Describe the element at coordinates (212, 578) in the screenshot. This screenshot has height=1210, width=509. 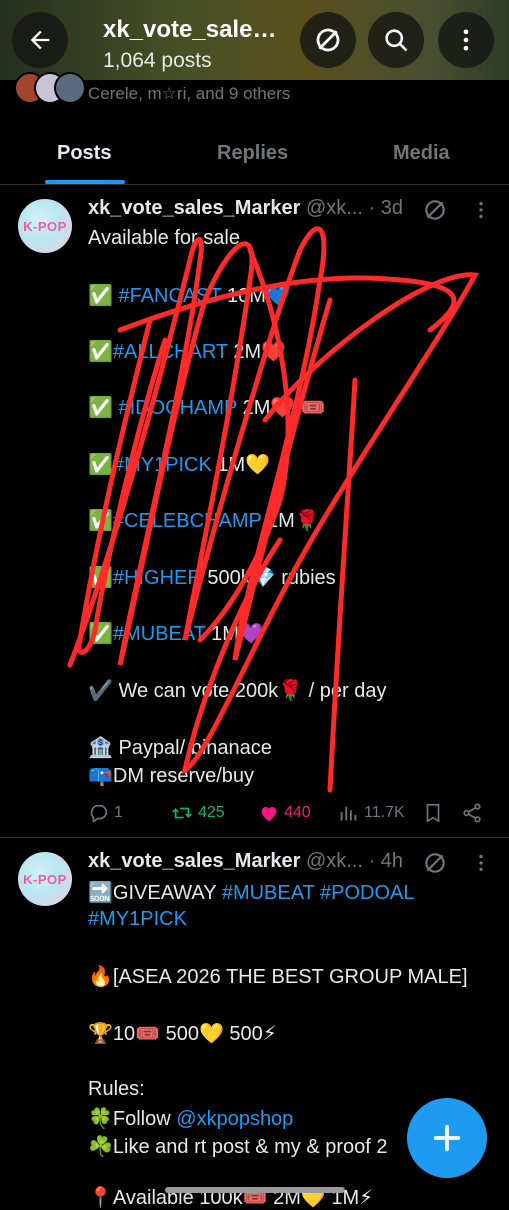
I see `tweet-line: ✅#HIGHER 500k💎 rubies` at that location.